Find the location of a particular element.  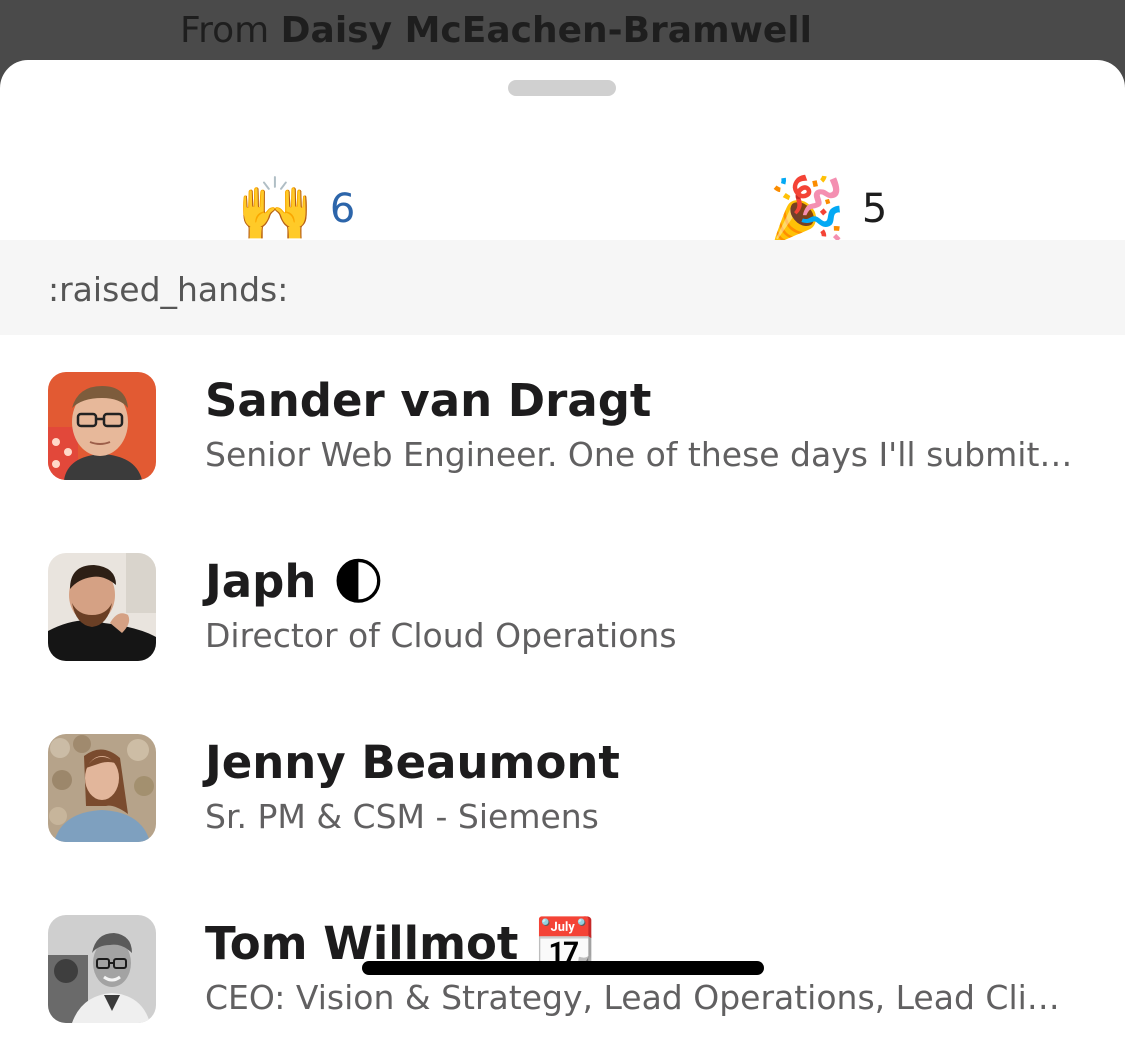

user-name: Sander van Dragt is located at coordinates (428, 400).